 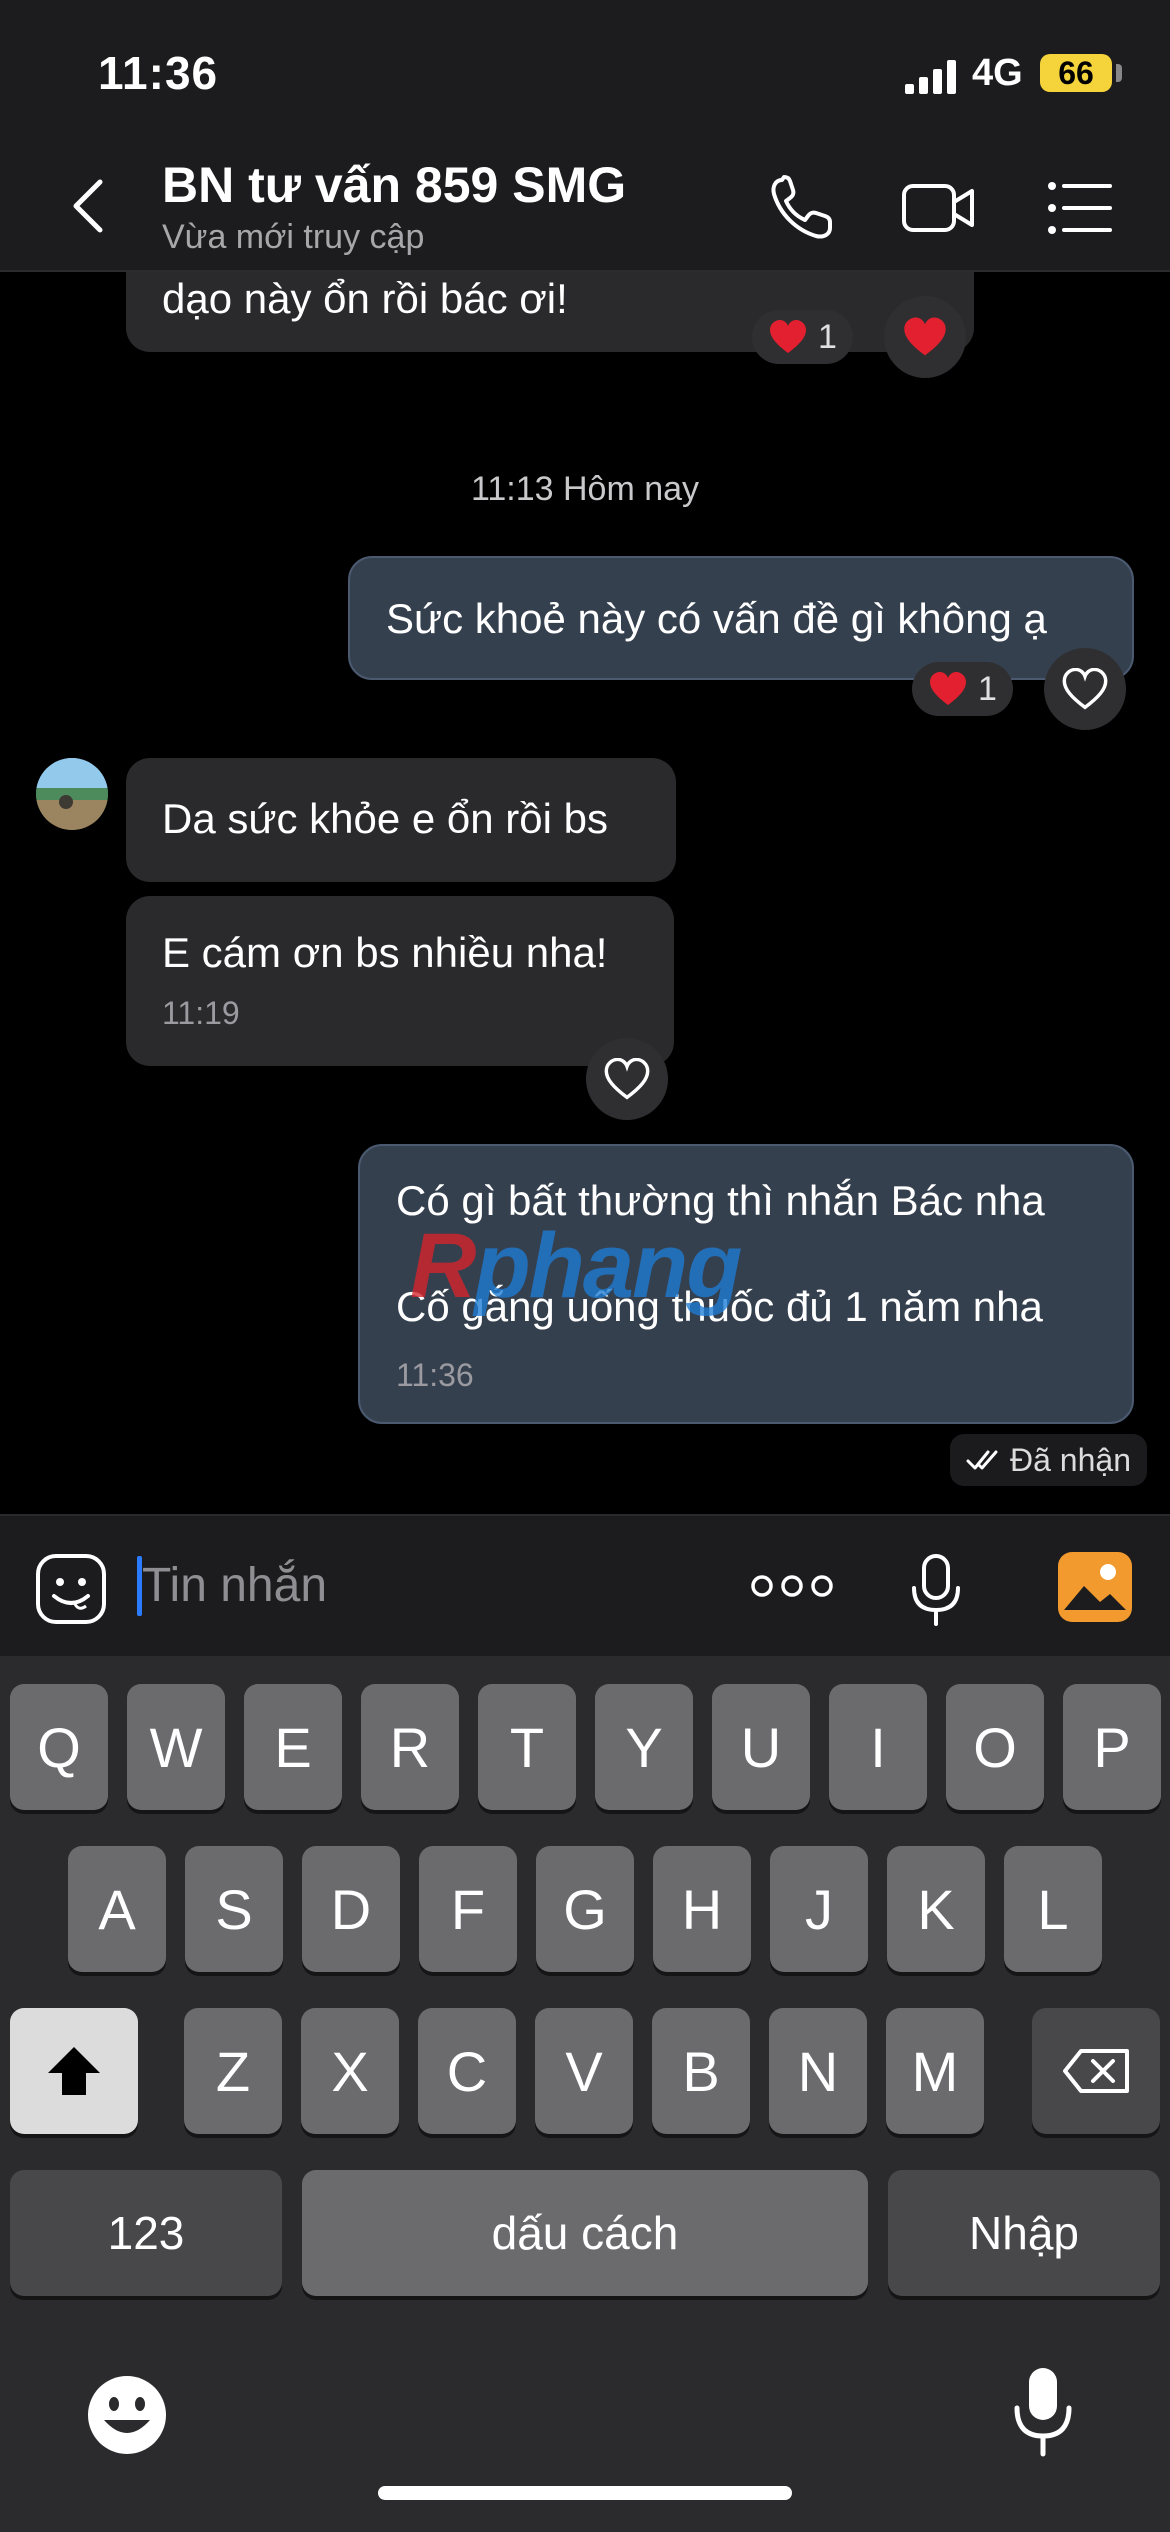 What do you see at coordinates (716, 618) in the screenshot?
I see `message-text: Sức khoẻ này có vấn đề gì không ạ` at bounding box center [716, 618].